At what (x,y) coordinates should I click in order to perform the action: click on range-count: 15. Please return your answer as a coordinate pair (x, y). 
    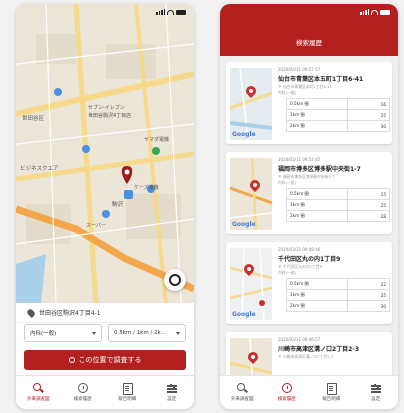
    Looking at the image, I should click on (368, 194).